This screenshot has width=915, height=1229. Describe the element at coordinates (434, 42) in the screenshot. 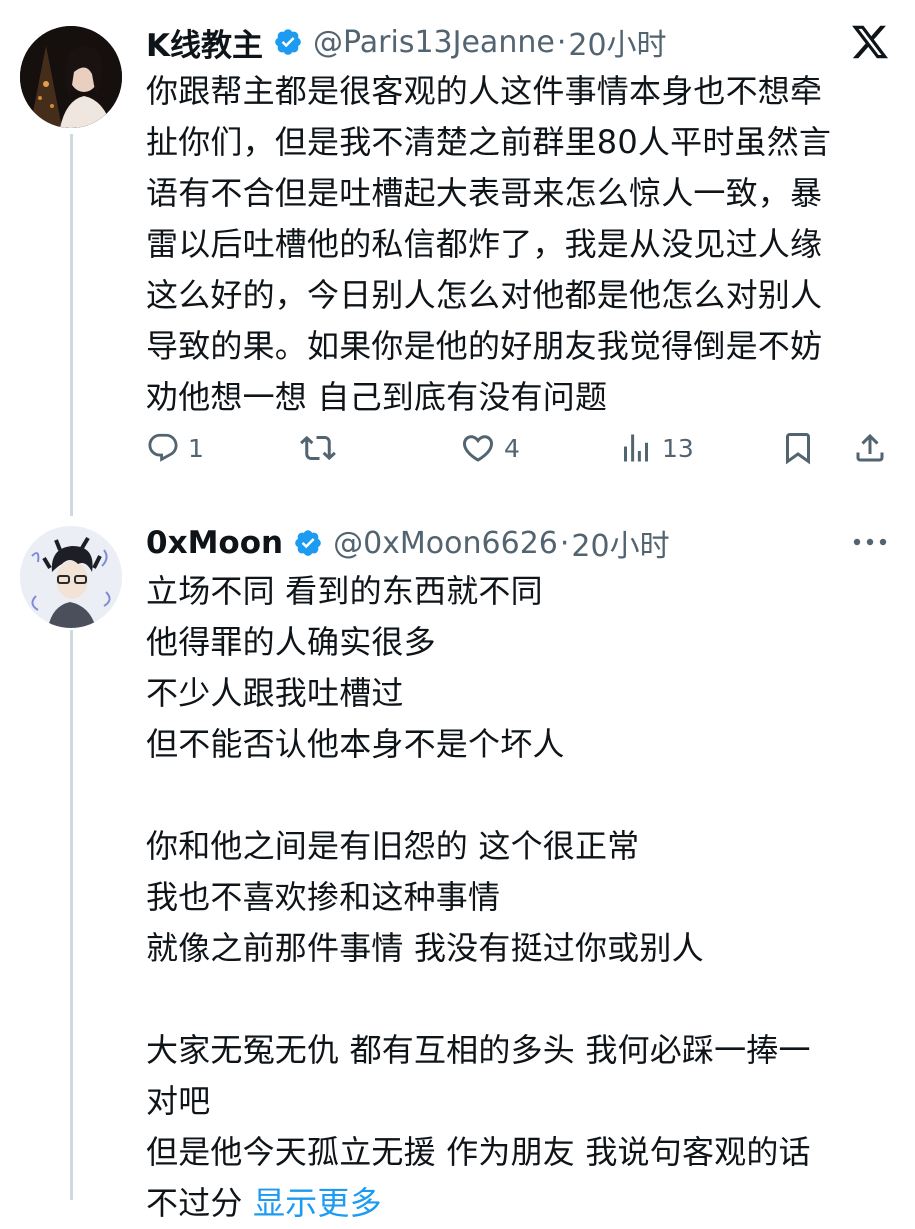

I see `user-handle: @Paris13Jeanne` at that location.